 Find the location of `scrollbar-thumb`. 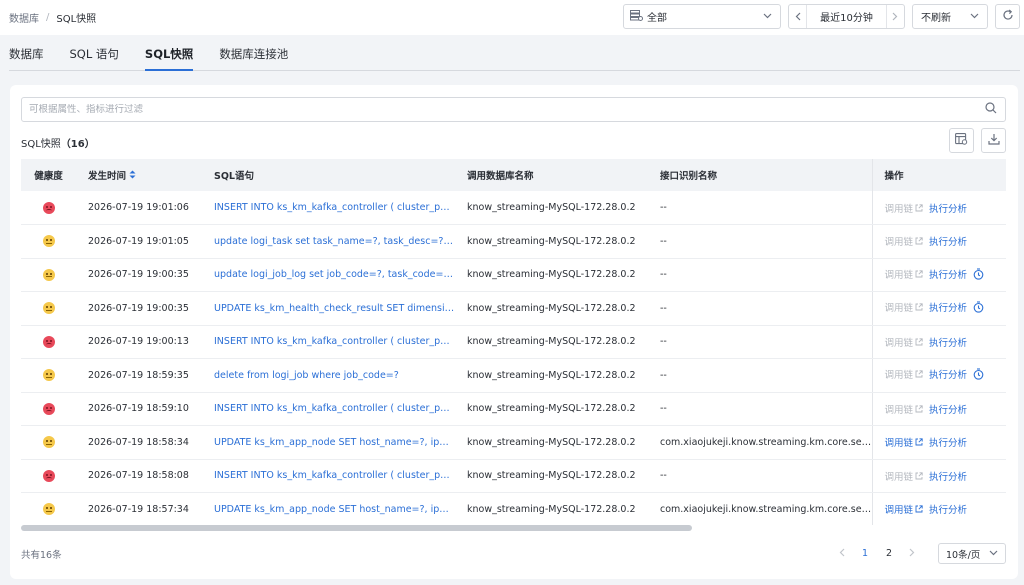

scrollbar-thumb is located at coordinates (356, 528).